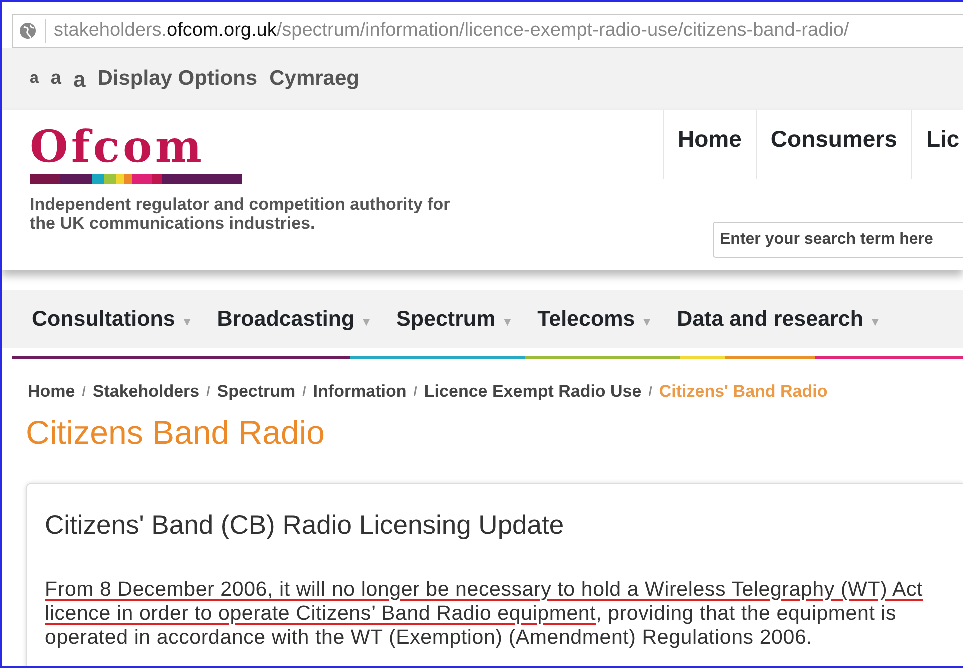  What do you see at coordinates (937, 144) in the screenshot?
I see `nav-link: Lic` at bounding box center [937, 144].